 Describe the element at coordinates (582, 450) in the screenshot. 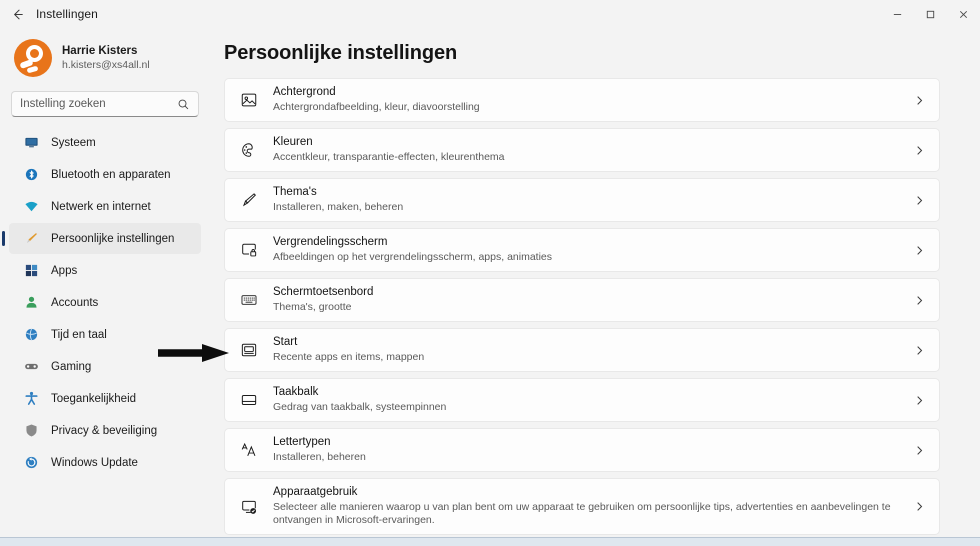

I see `settings-card-lettertypen: Lettertypen Installeren, beheren` at that location.